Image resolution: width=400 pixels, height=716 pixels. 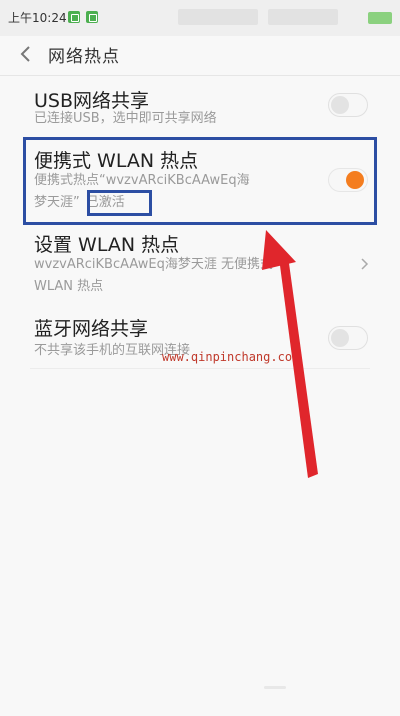 I want to click on item-subtitle: 梦天涯” 已激活, so click(x=79, y=203).